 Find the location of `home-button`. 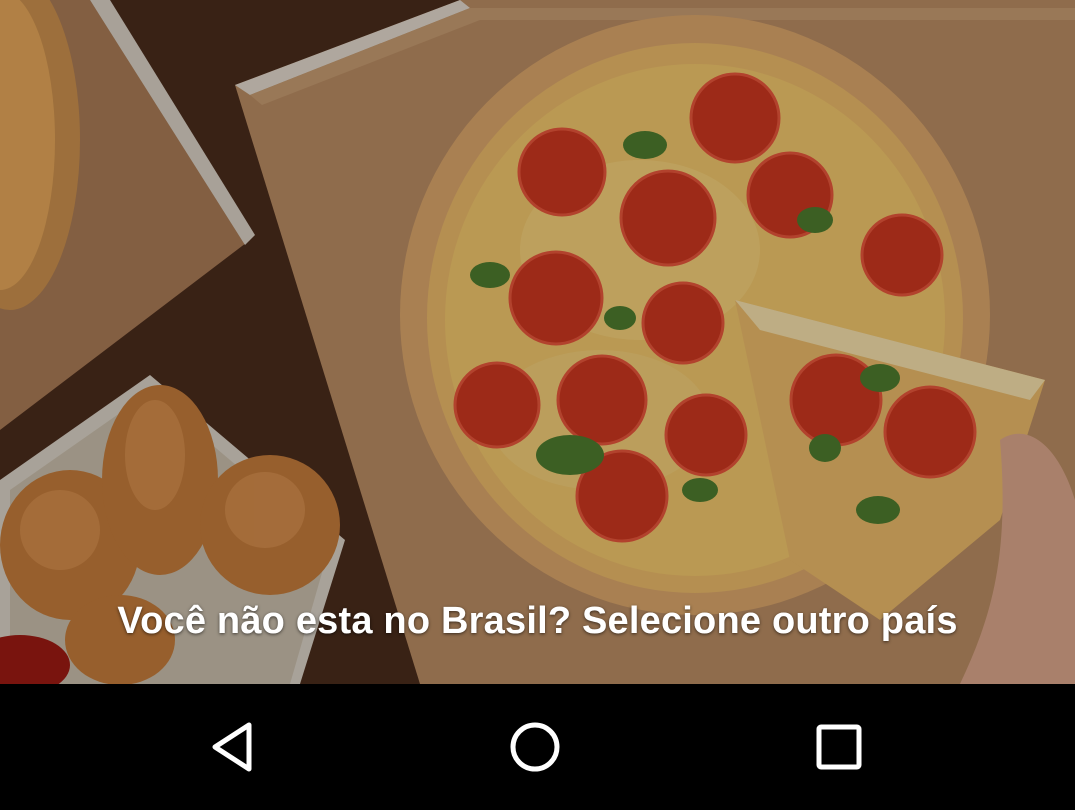

home-button is located at coordinates (535, 747).